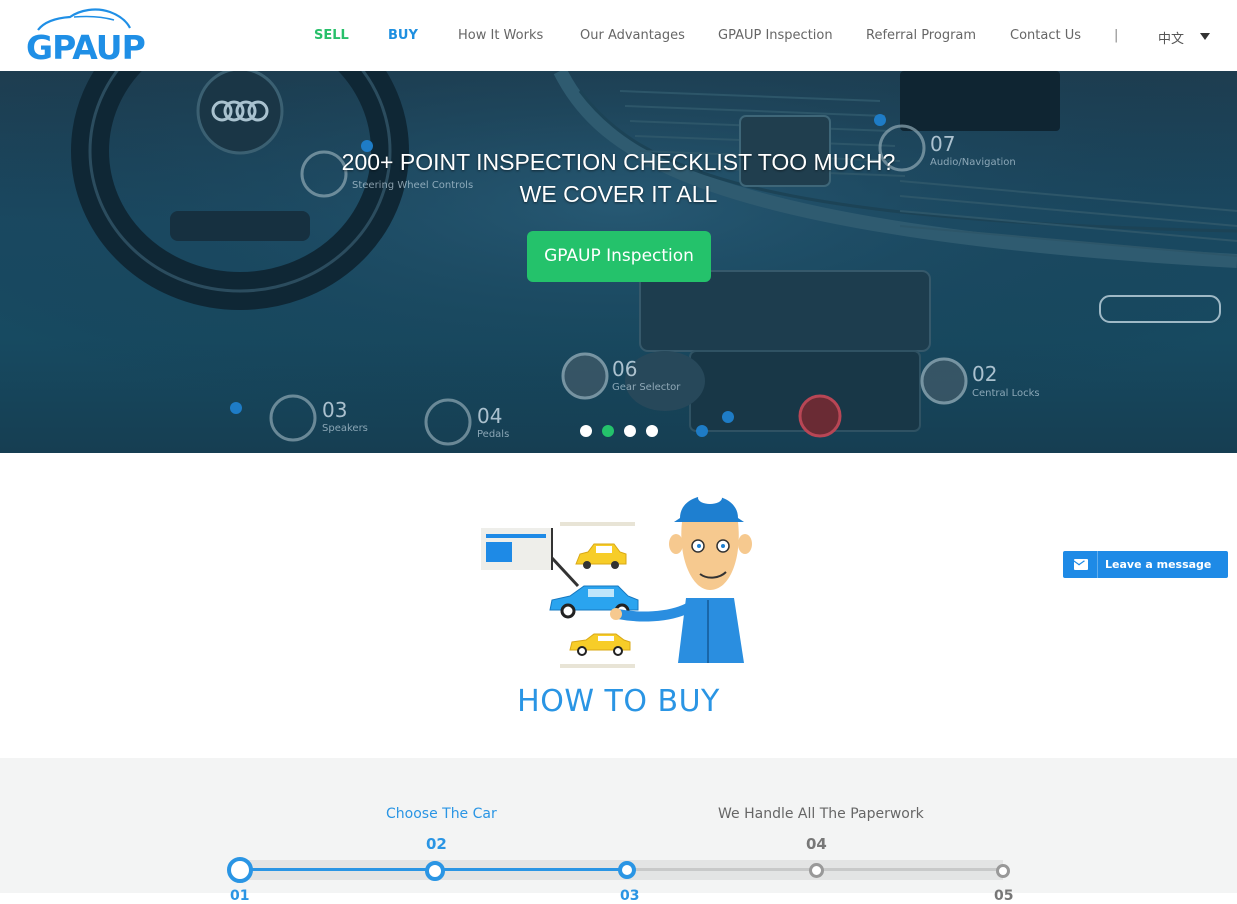 This screenshot has height=904, width=1237. Describe the element at coordinates (816, 870) in the screenshot. I see `step-4-marker` at that location.